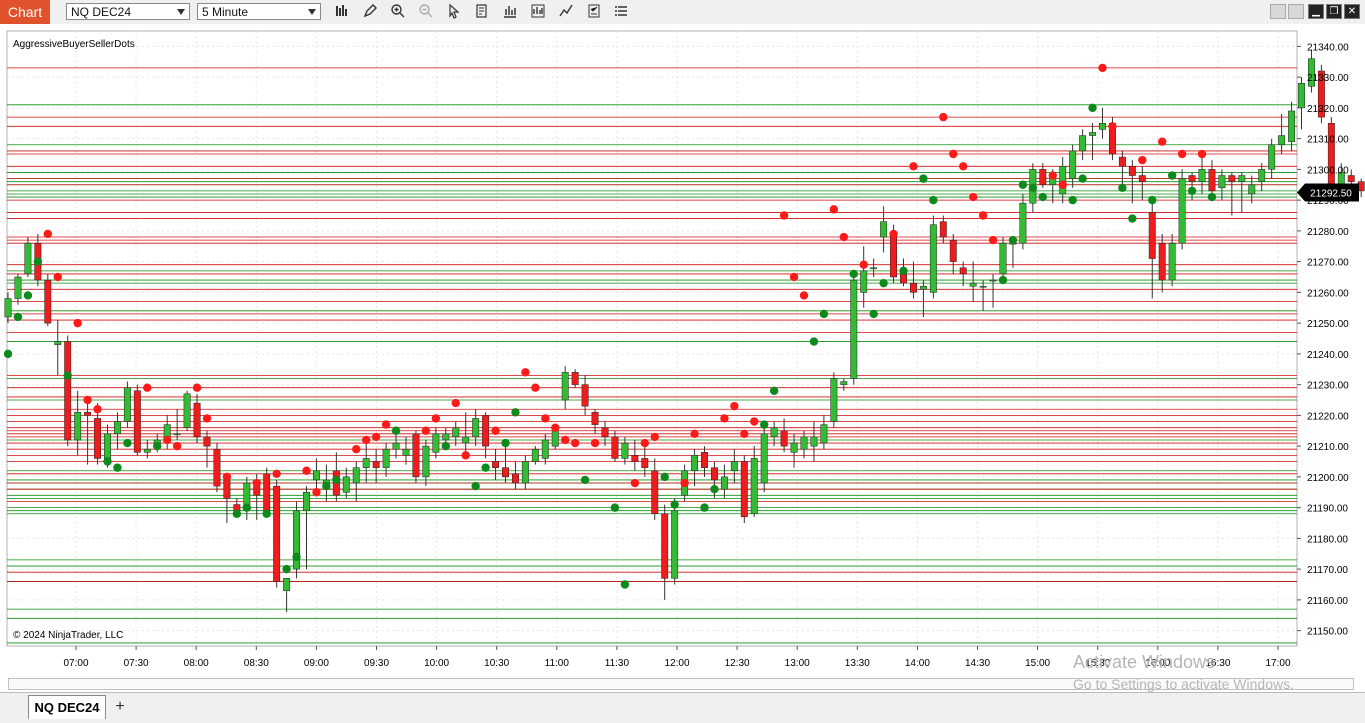 This screenshot has height=723, width=1365. What do you see at coordinates (1328, 324) in the screenshot?
I see `y-tick-label: 21250.00` at bounding box center [1328, 324].